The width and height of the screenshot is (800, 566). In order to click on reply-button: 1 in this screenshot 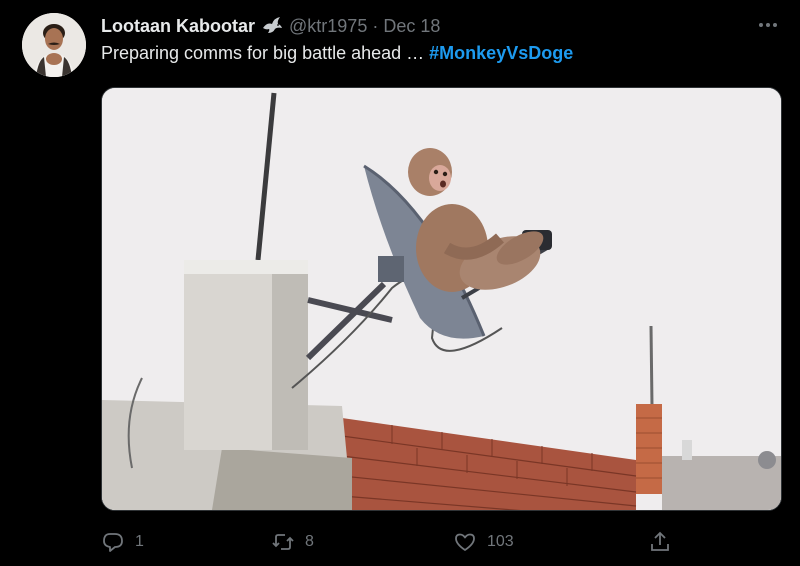, I will do `click(122, 542)`.